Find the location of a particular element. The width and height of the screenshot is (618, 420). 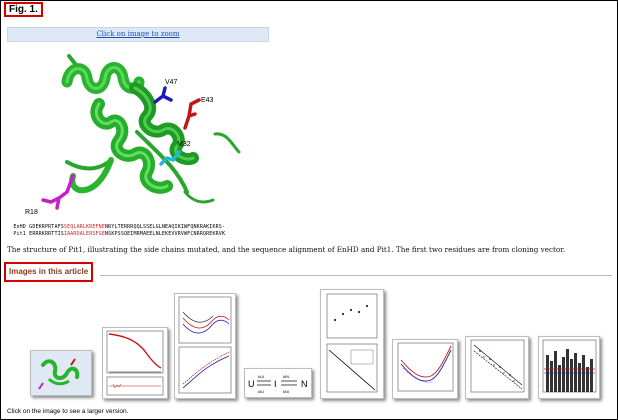

scheme-k-in: kIN is located at coordinates (286, 376).